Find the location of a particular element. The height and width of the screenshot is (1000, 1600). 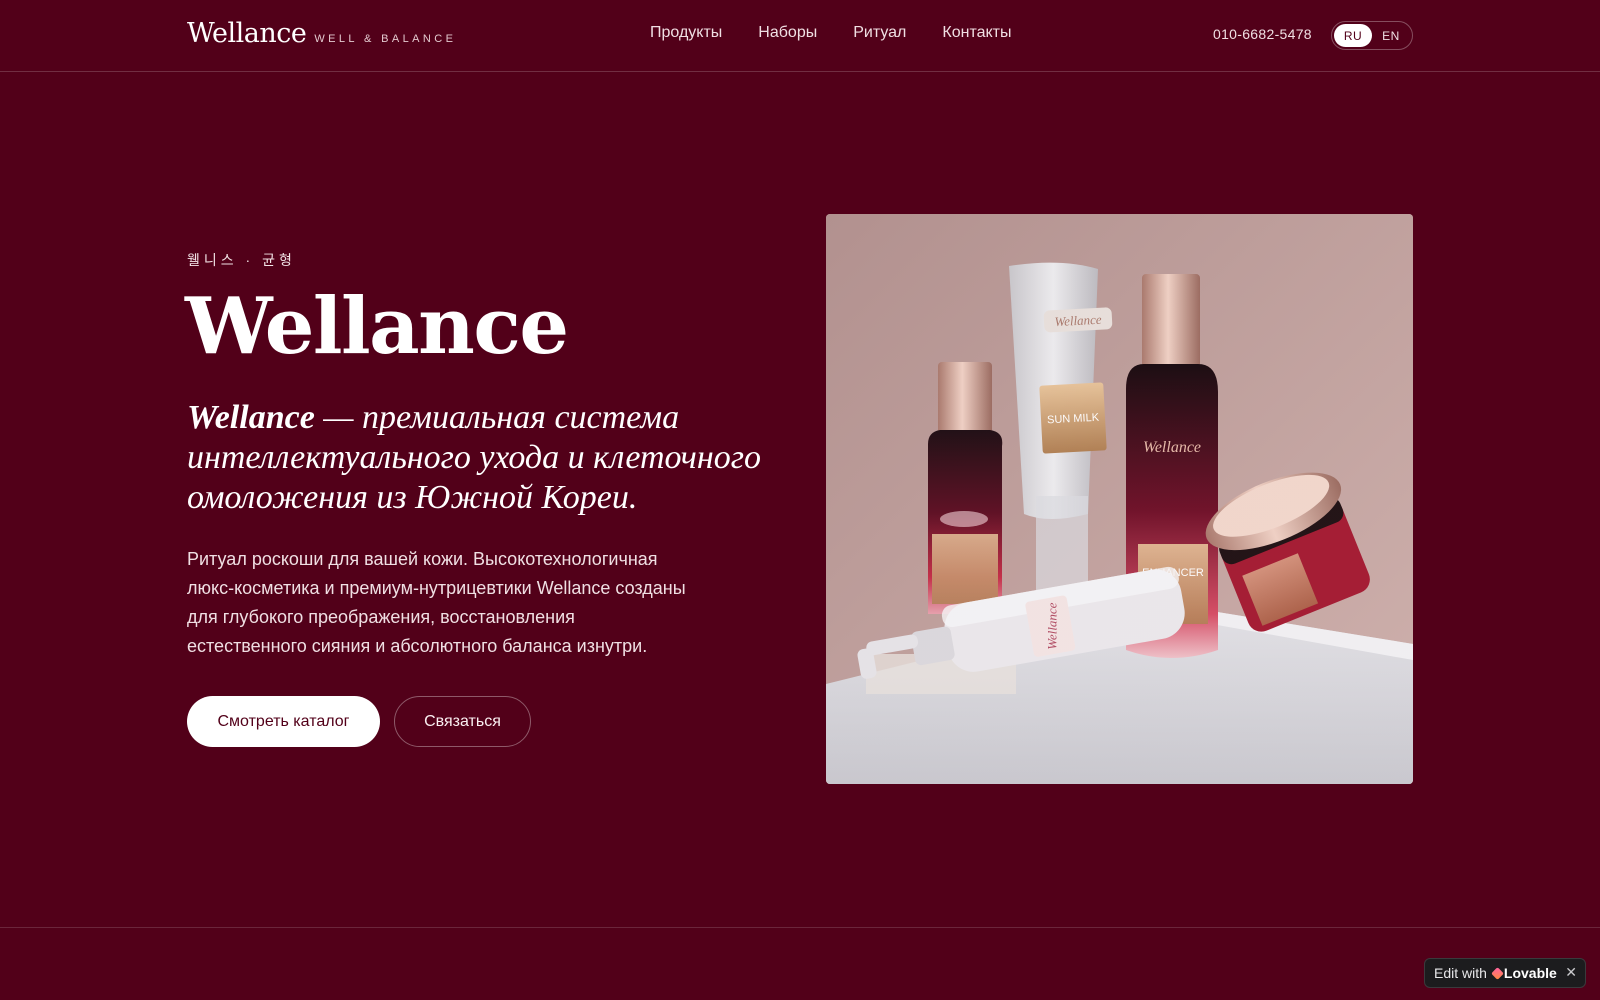

edit-with-lovable-badge: Edit with Lovable ✕ is located at coordinates (1505, 973).